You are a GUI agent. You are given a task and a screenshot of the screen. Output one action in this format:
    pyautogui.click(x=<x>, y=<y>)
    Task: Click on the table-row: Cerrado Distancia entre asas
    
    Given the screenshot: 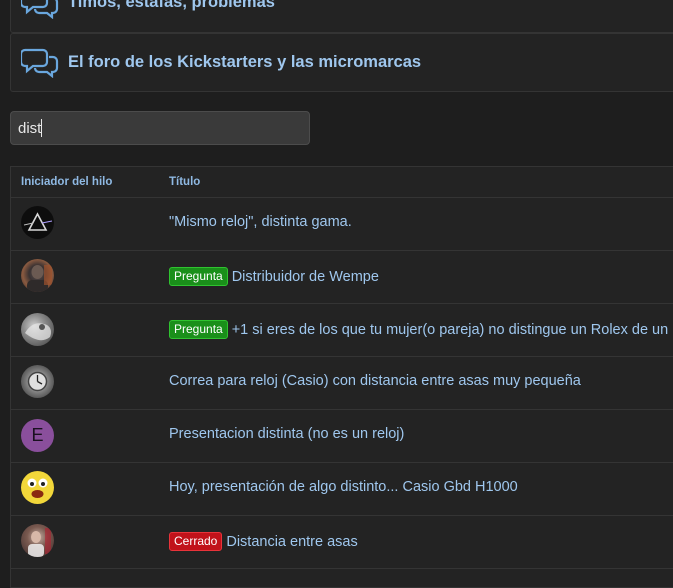 What is the action you would take?
    pyautogui.click(x=342, y=542)
    